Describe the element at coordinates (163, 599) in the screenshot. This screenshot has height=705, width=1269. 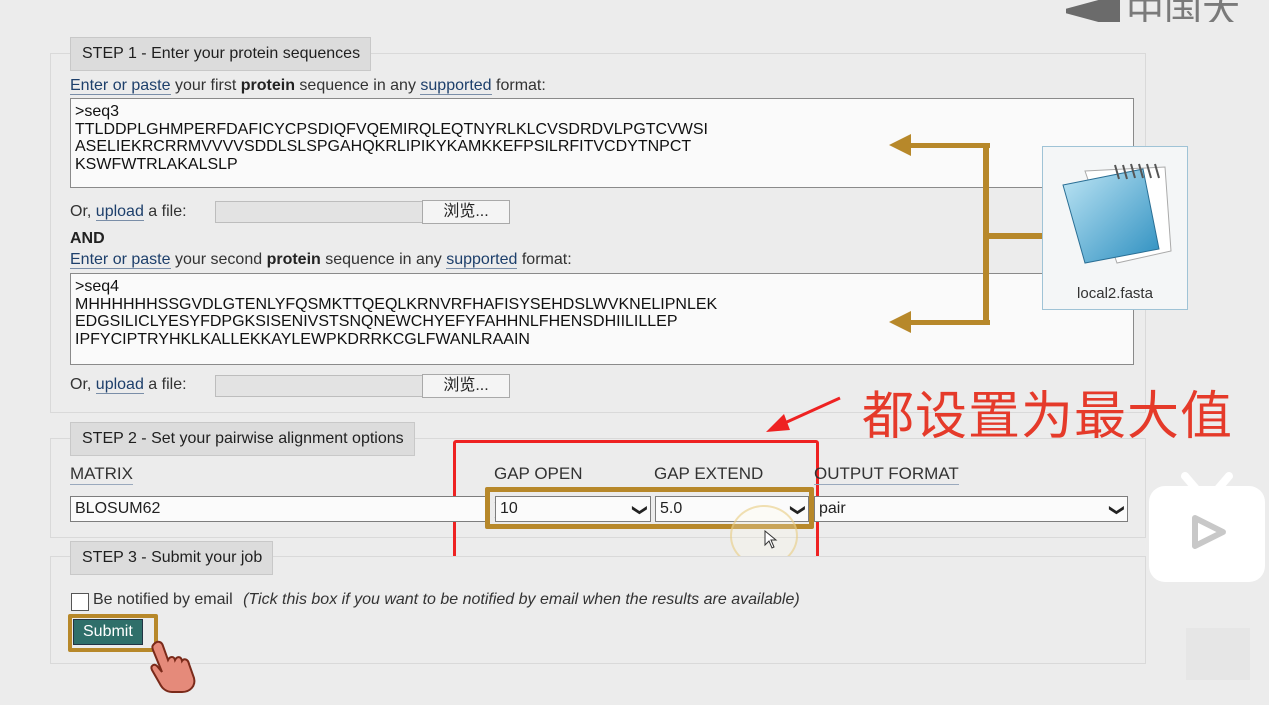
I see `notify-label: Be notified by email` at that location.